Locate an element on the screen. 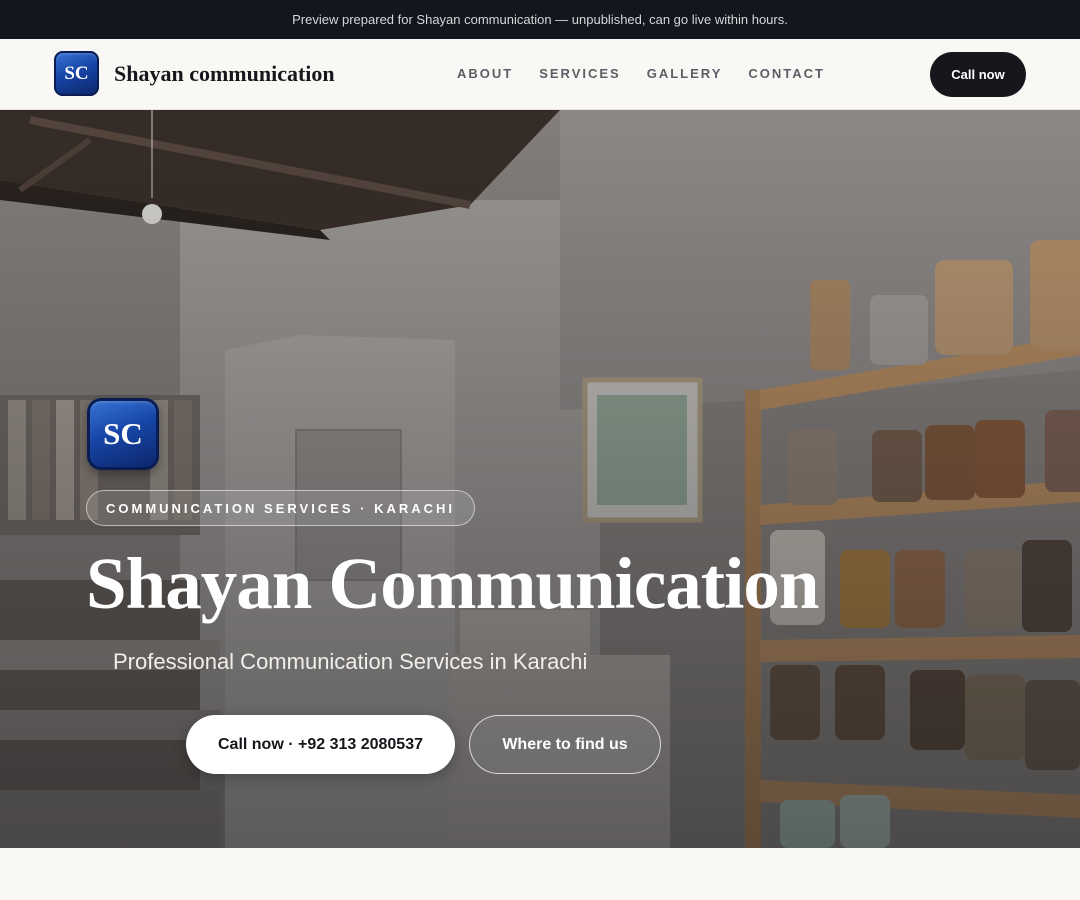 The height and width of the screenshot is (900, 1080). hero-title: Shayan Communication is located at coordinates (452, 583).